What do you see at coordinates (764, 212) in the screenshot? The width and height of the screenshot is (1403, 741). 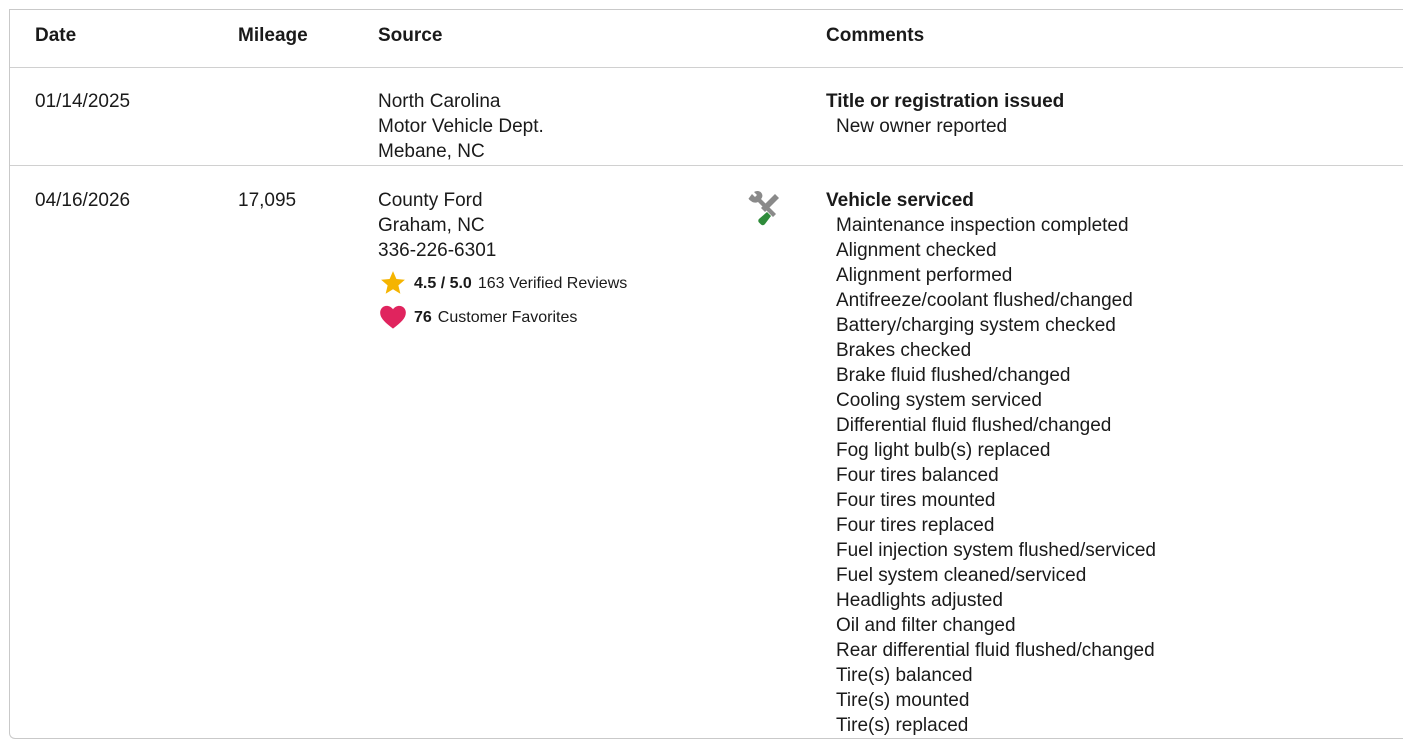 I see `wrench-screwdriver-icon` at bounding box center [764, 212].